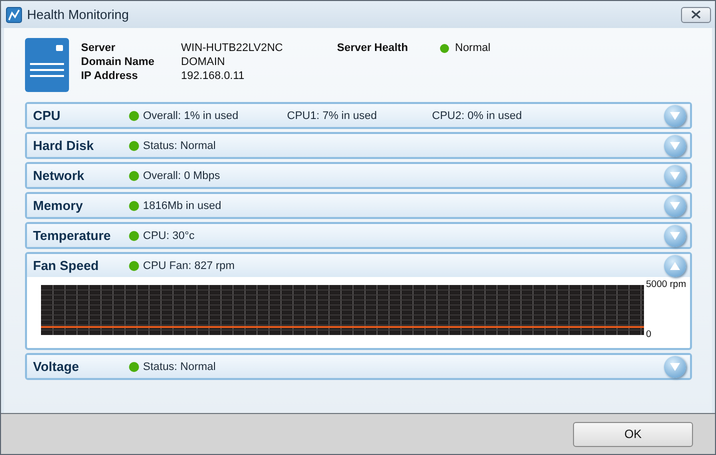 The width and height of the screenshot is (716, 455). Describe the element at coordinates (168, 236) in the screenshot. I see `section-reading: CPU: 30°c` at that location.